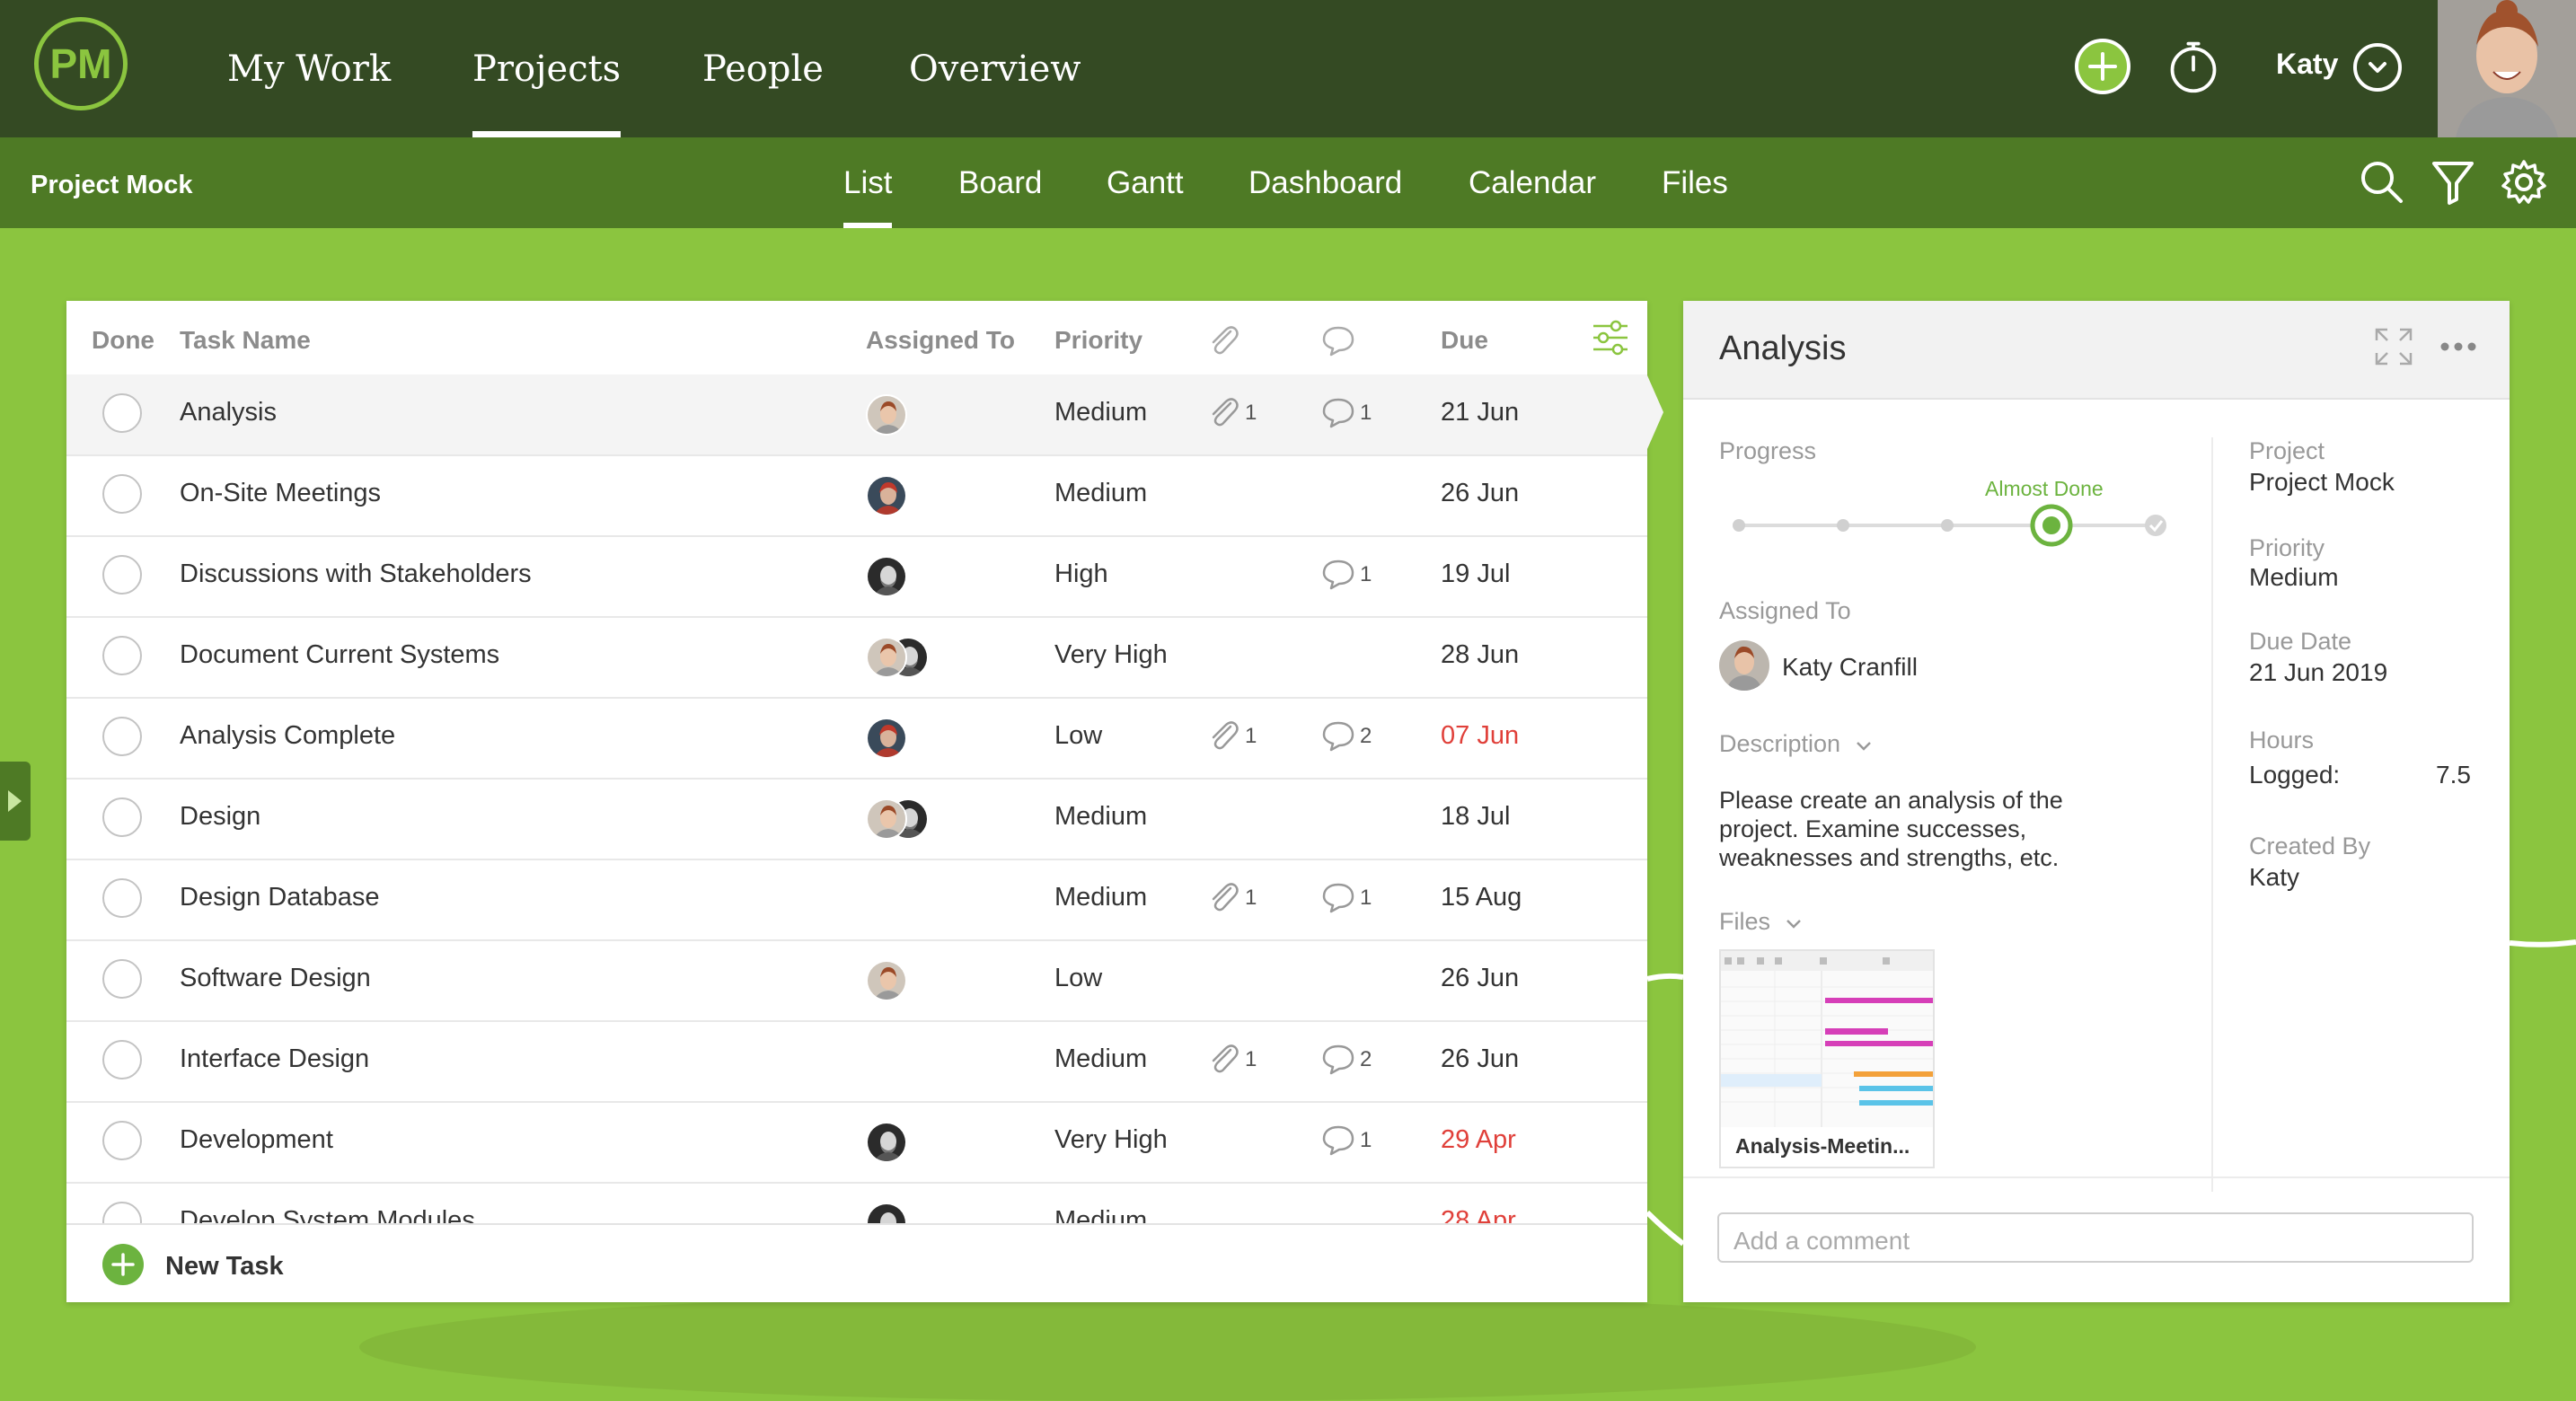  What do you see at coordinates (2322, 482) in the screenshot?
I see `project-value: Project Mock` at bounding box center [2322, 482].